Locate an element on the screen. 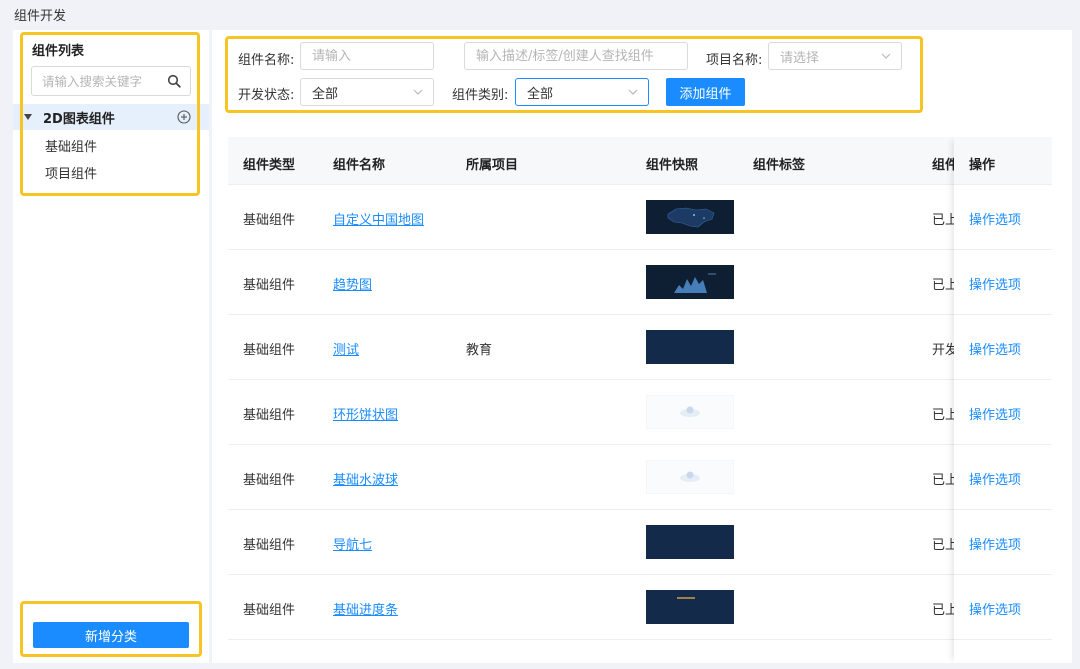  column-header-status: 组件 is located at coordinates (943, 165).